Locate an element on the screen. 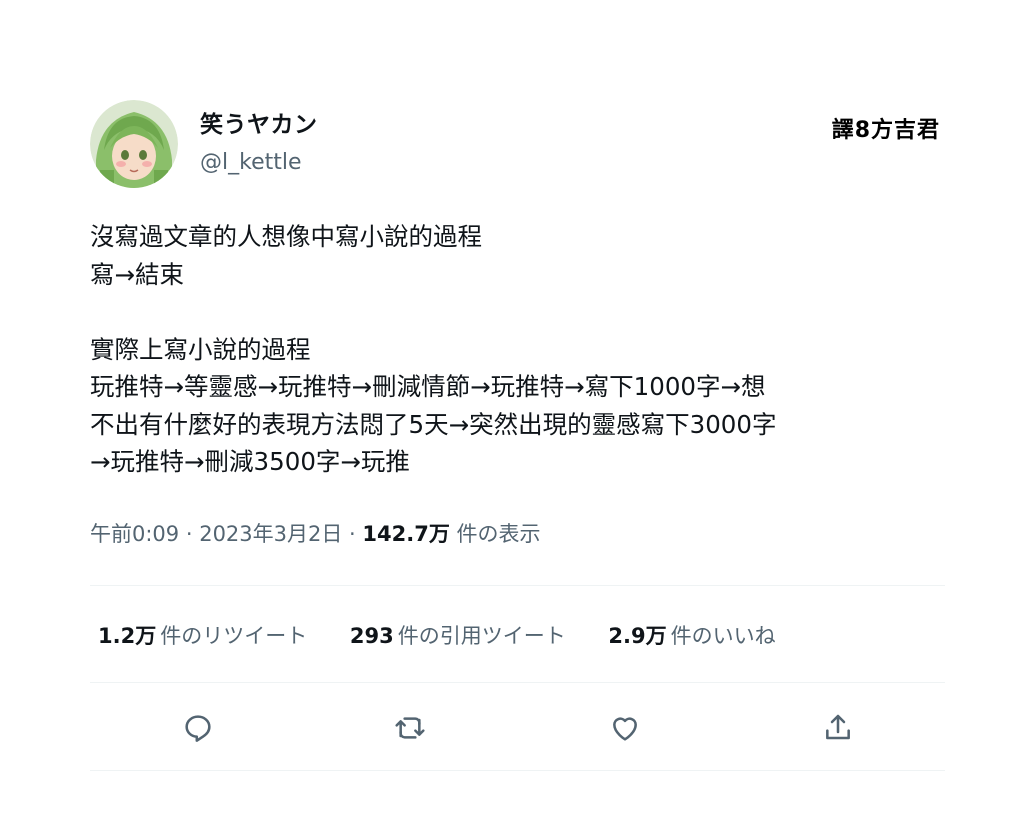 The width and height of the screenshot is (1018, 819). views-count: 142.7万 is located at coordinates (406, 534).